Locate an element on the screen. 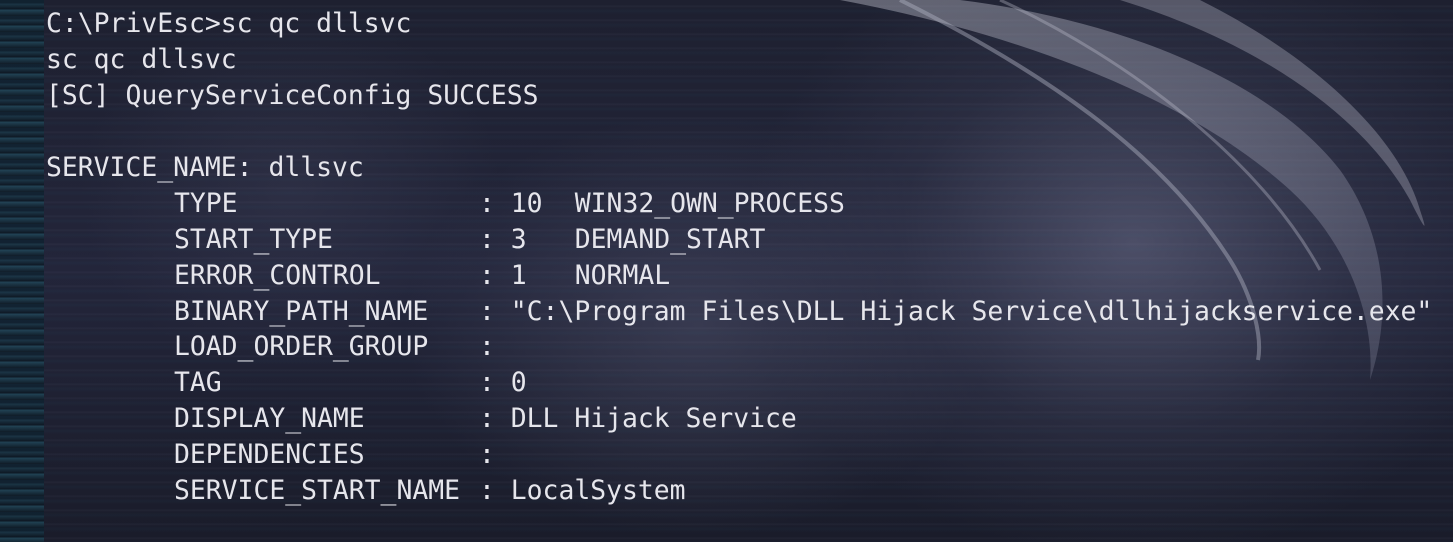 The width and height of the screenshot is (1453, 542). field-row: DEPENDENCIES: is located at coordinates (739, 455).